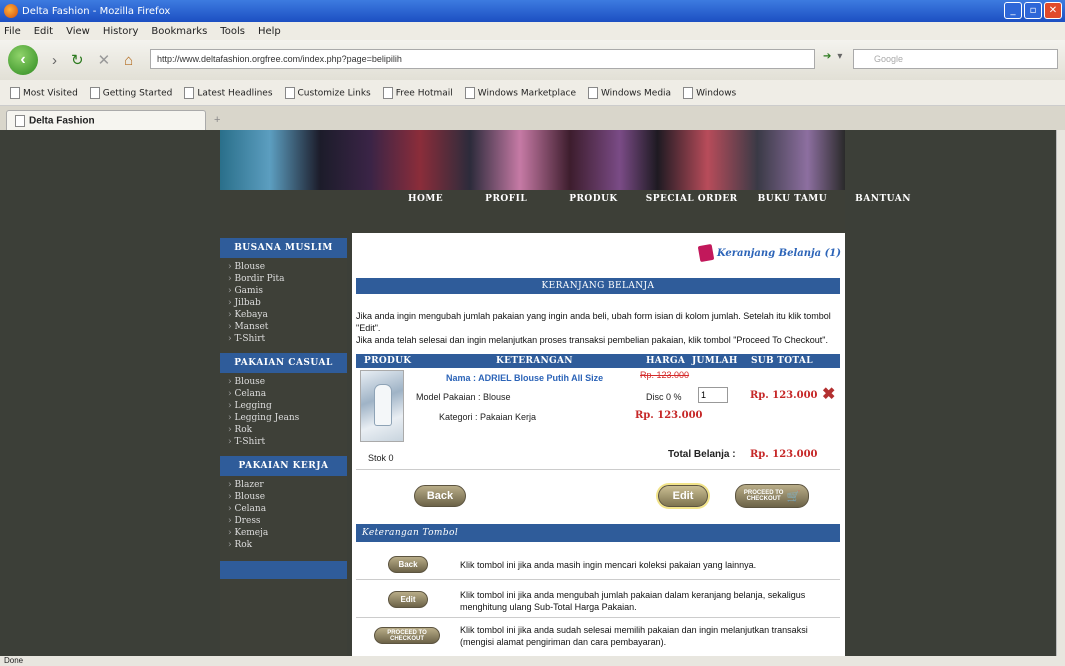  I want to click on back-button-label: Back, so click(440, 496).